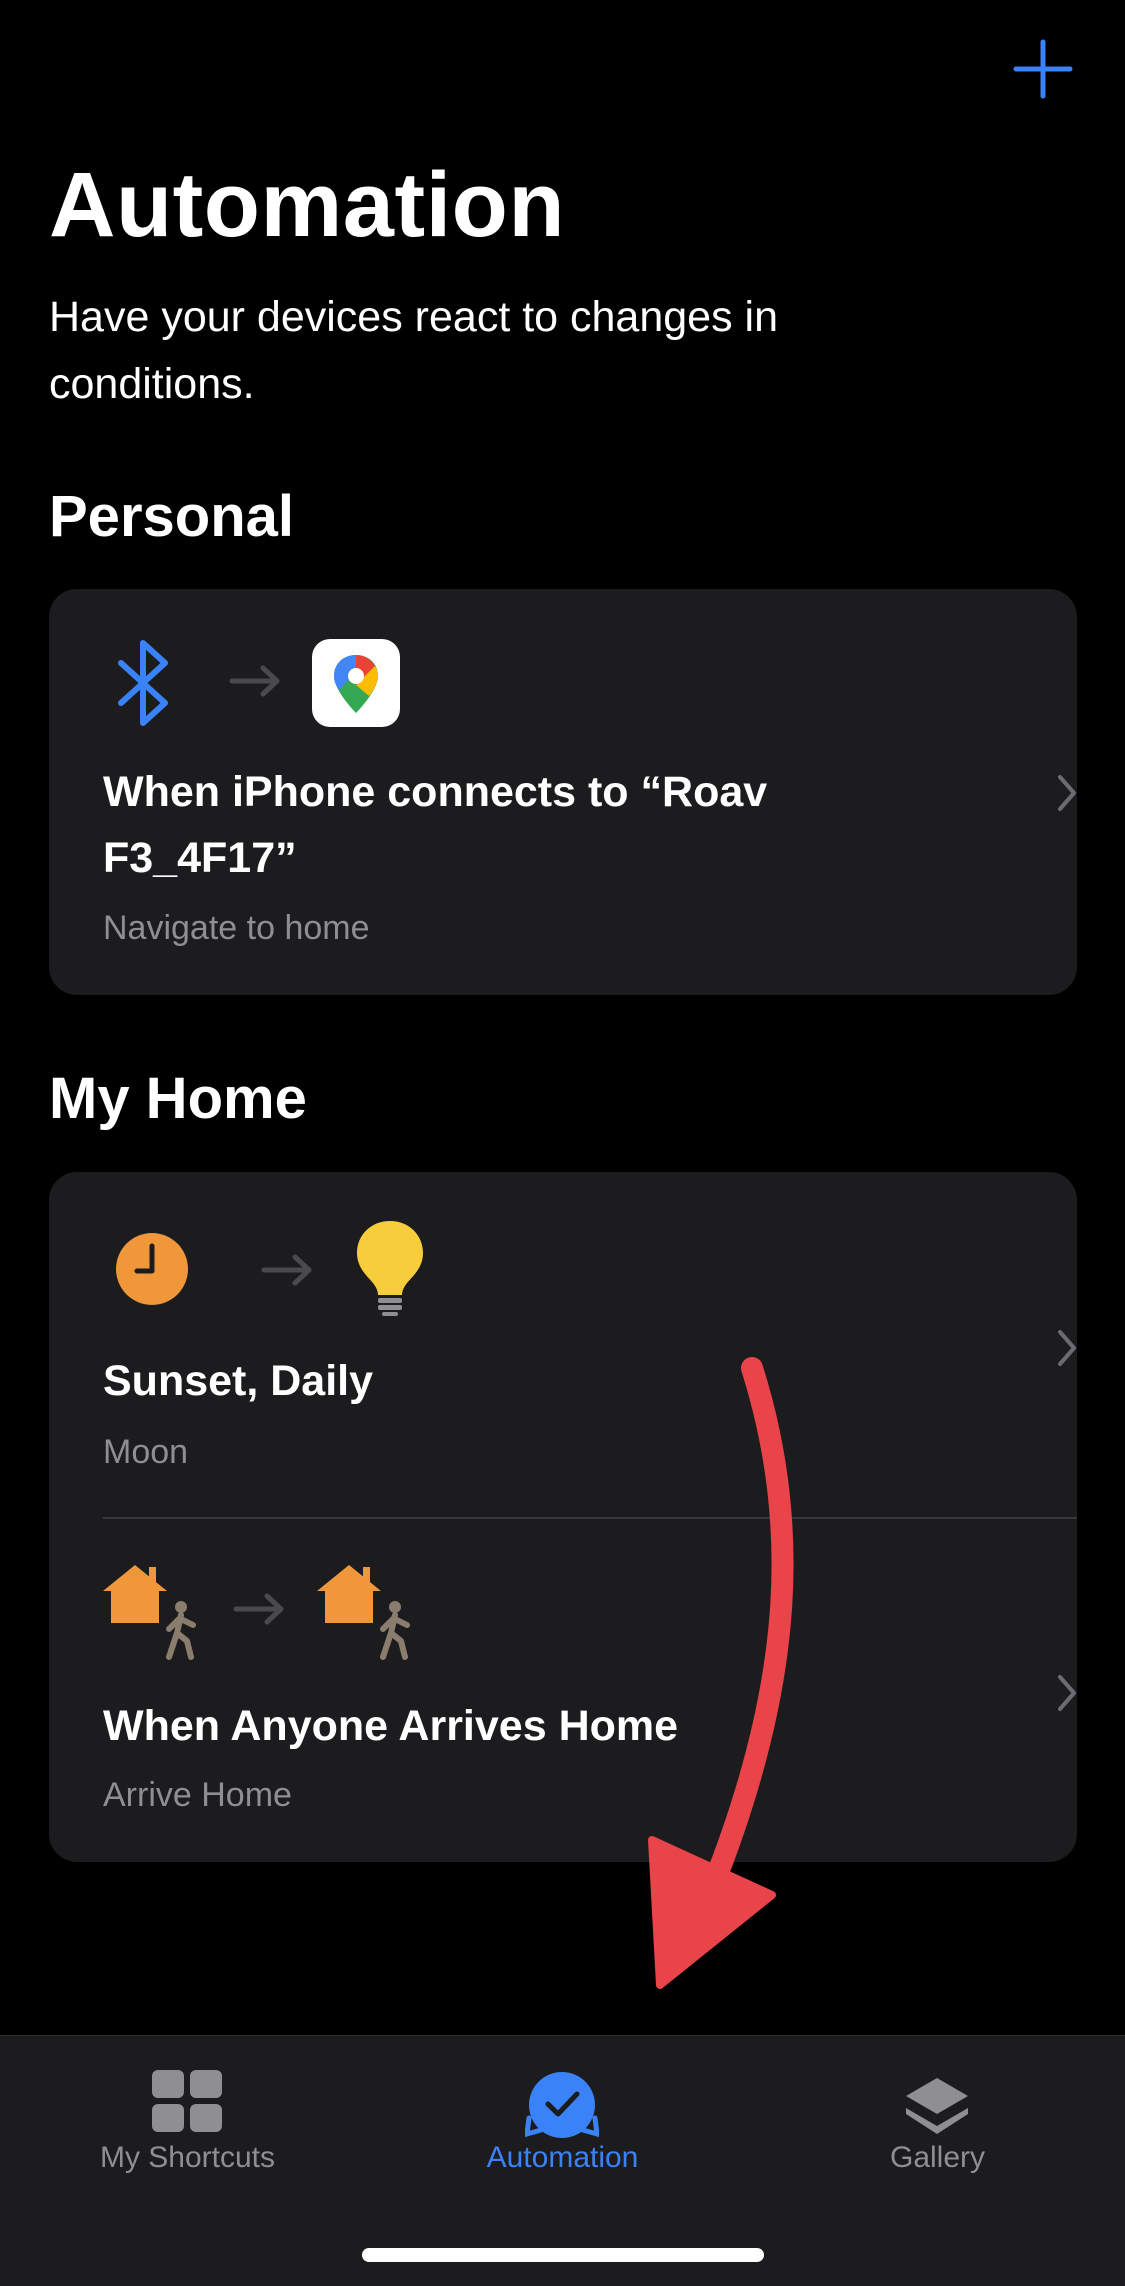 Image resolution: width=1125 pixels, height=2286 pixels. I want to click on page-title: Automation, so click(307, 205).